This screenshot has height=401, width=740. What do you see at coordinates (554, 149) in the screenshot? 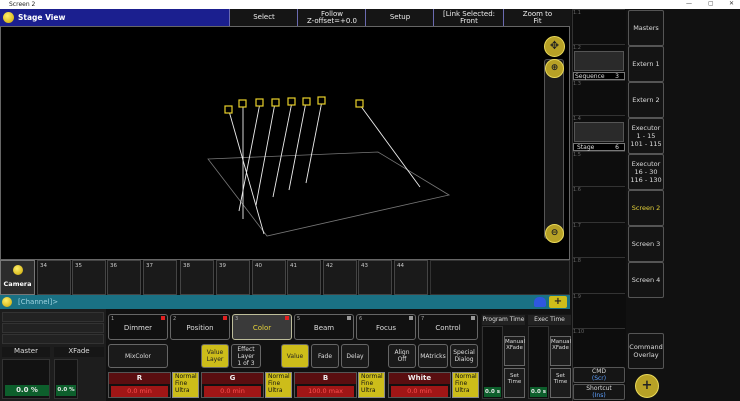
I see `zoom-slider` at bounding box center [554, 149].